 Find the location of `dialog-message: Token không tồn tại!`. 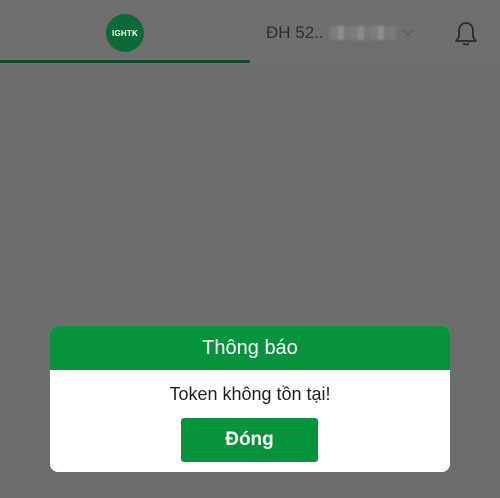

dialog-message: Token không tồn tại! is located at coordinates (250, 394).